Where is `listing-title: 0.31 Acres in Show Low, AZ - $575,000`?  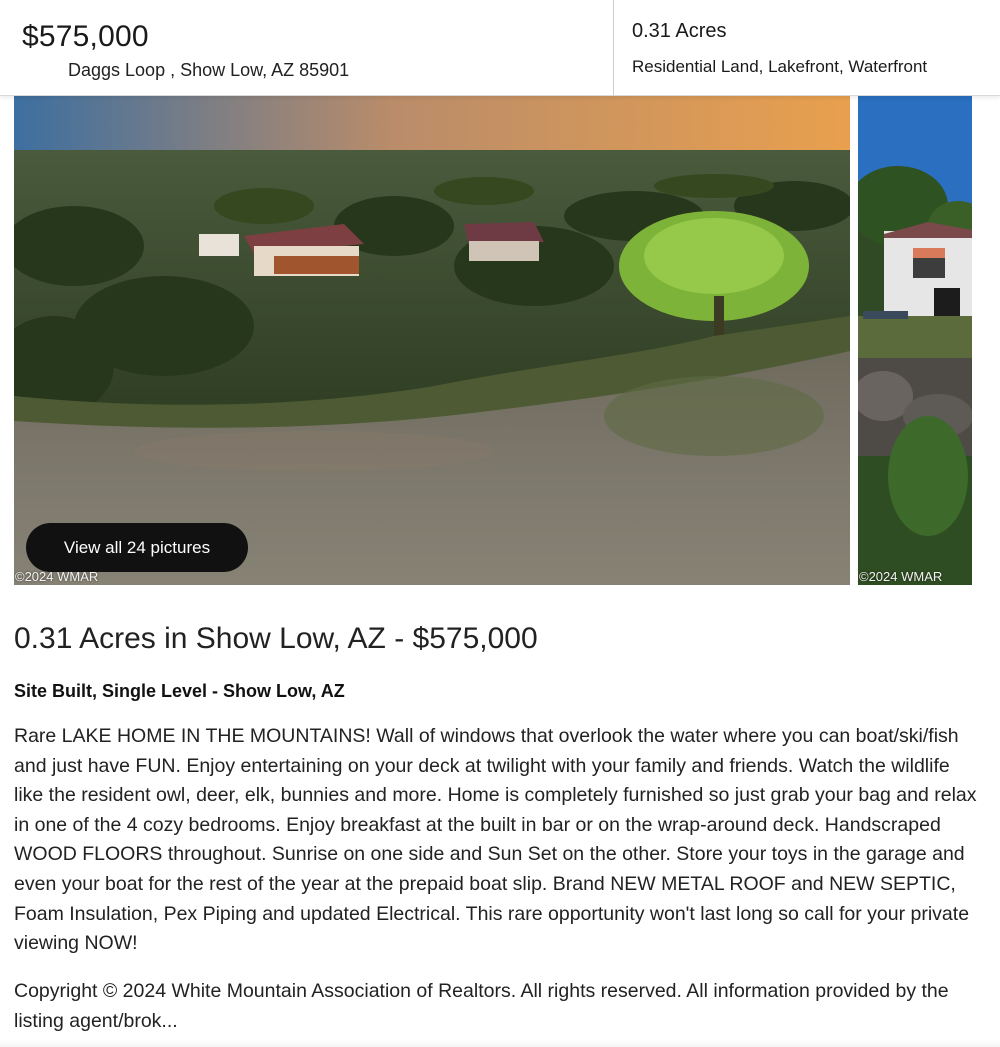 listing-title: 0.31 Acres in Show Low, AZ - $575,000 is located at coordinates (276, 638).